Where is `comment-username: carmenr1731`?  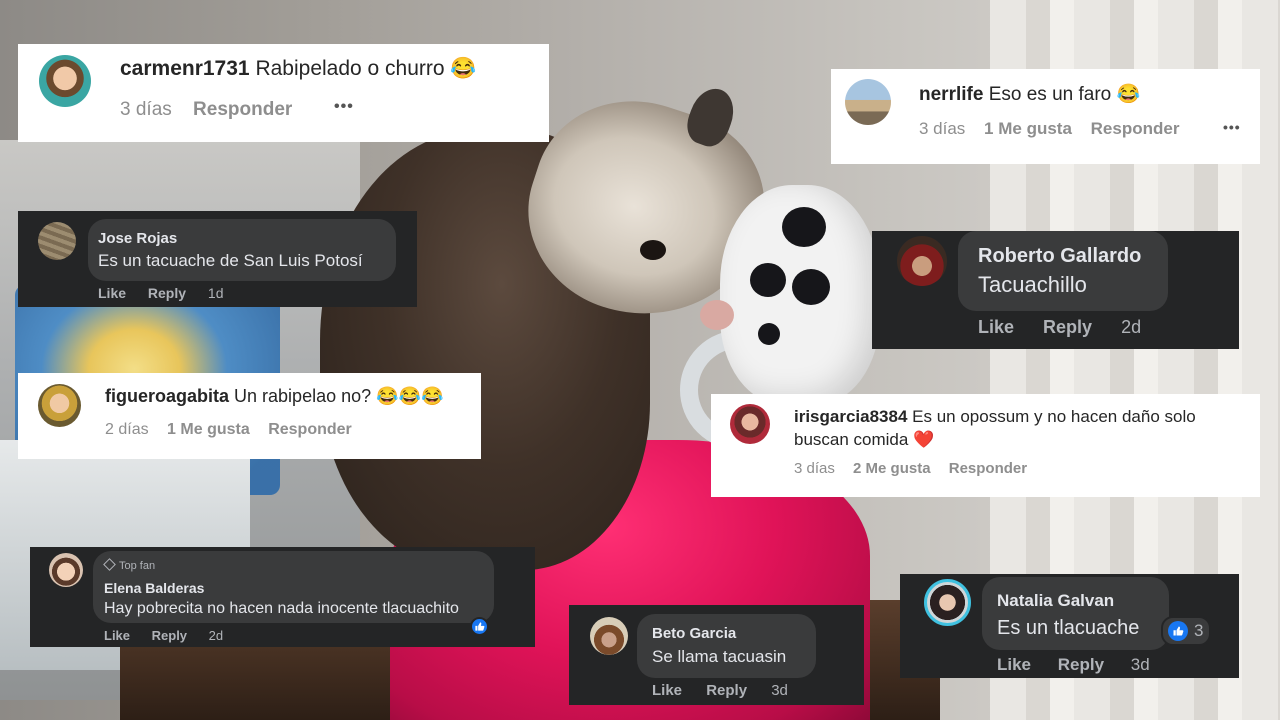 comment-username: carmenr1731 is located at coordinates (185, 68).